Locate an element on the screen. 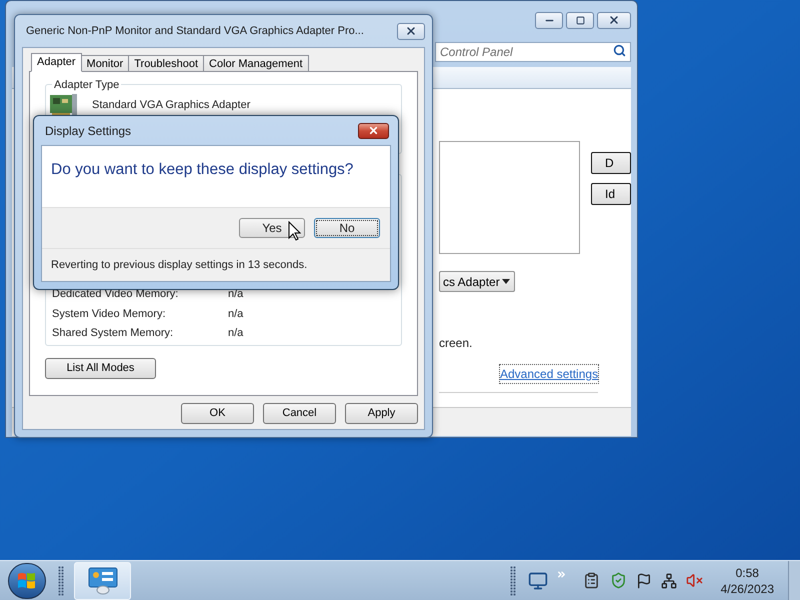 This screenshot has width=800, height=600. clipboard-icon is located at coordinates (591, 580).